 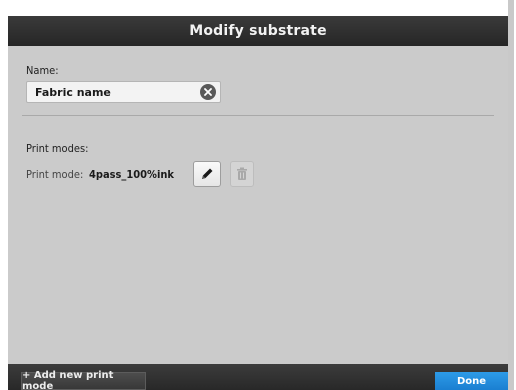 I want to click on dialog-title-bar: Modify substrate, so click(x=258, y=31).